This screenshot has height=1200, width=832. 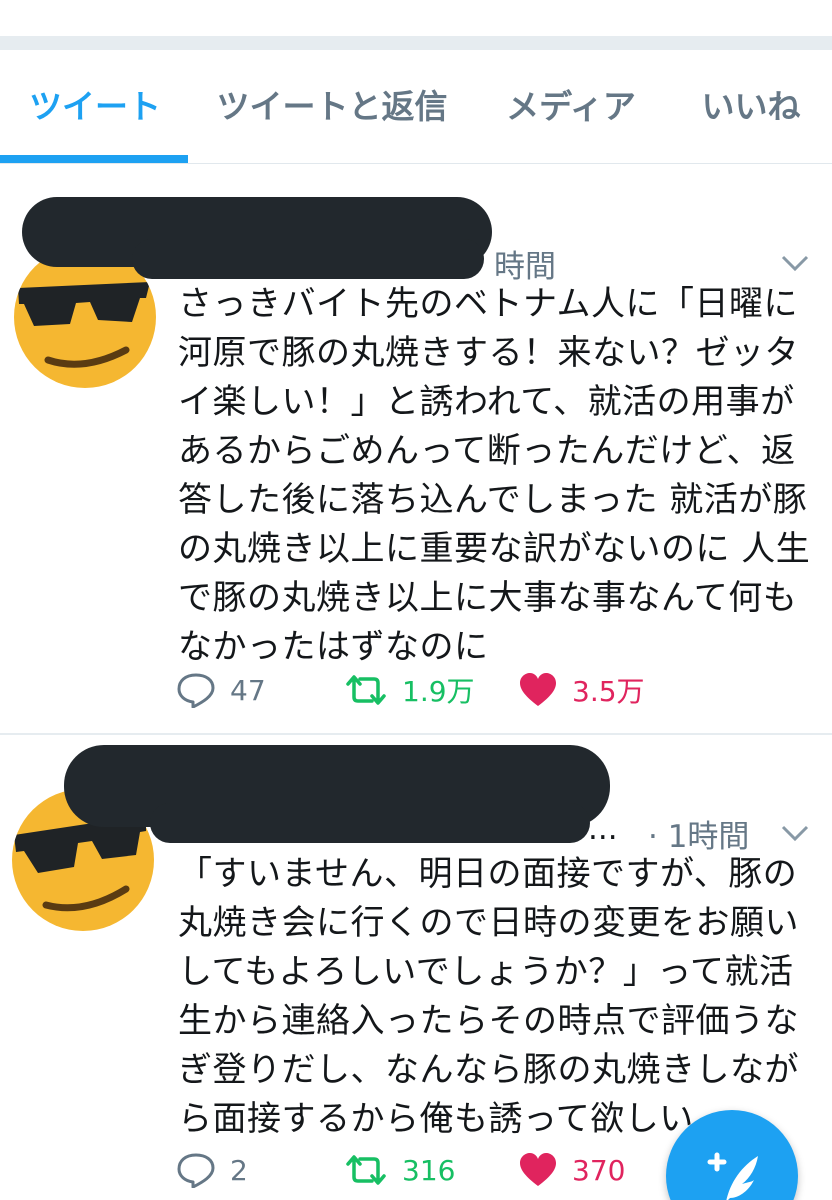 I want to click on reply-button: 2, so click(x=212, y=1170).